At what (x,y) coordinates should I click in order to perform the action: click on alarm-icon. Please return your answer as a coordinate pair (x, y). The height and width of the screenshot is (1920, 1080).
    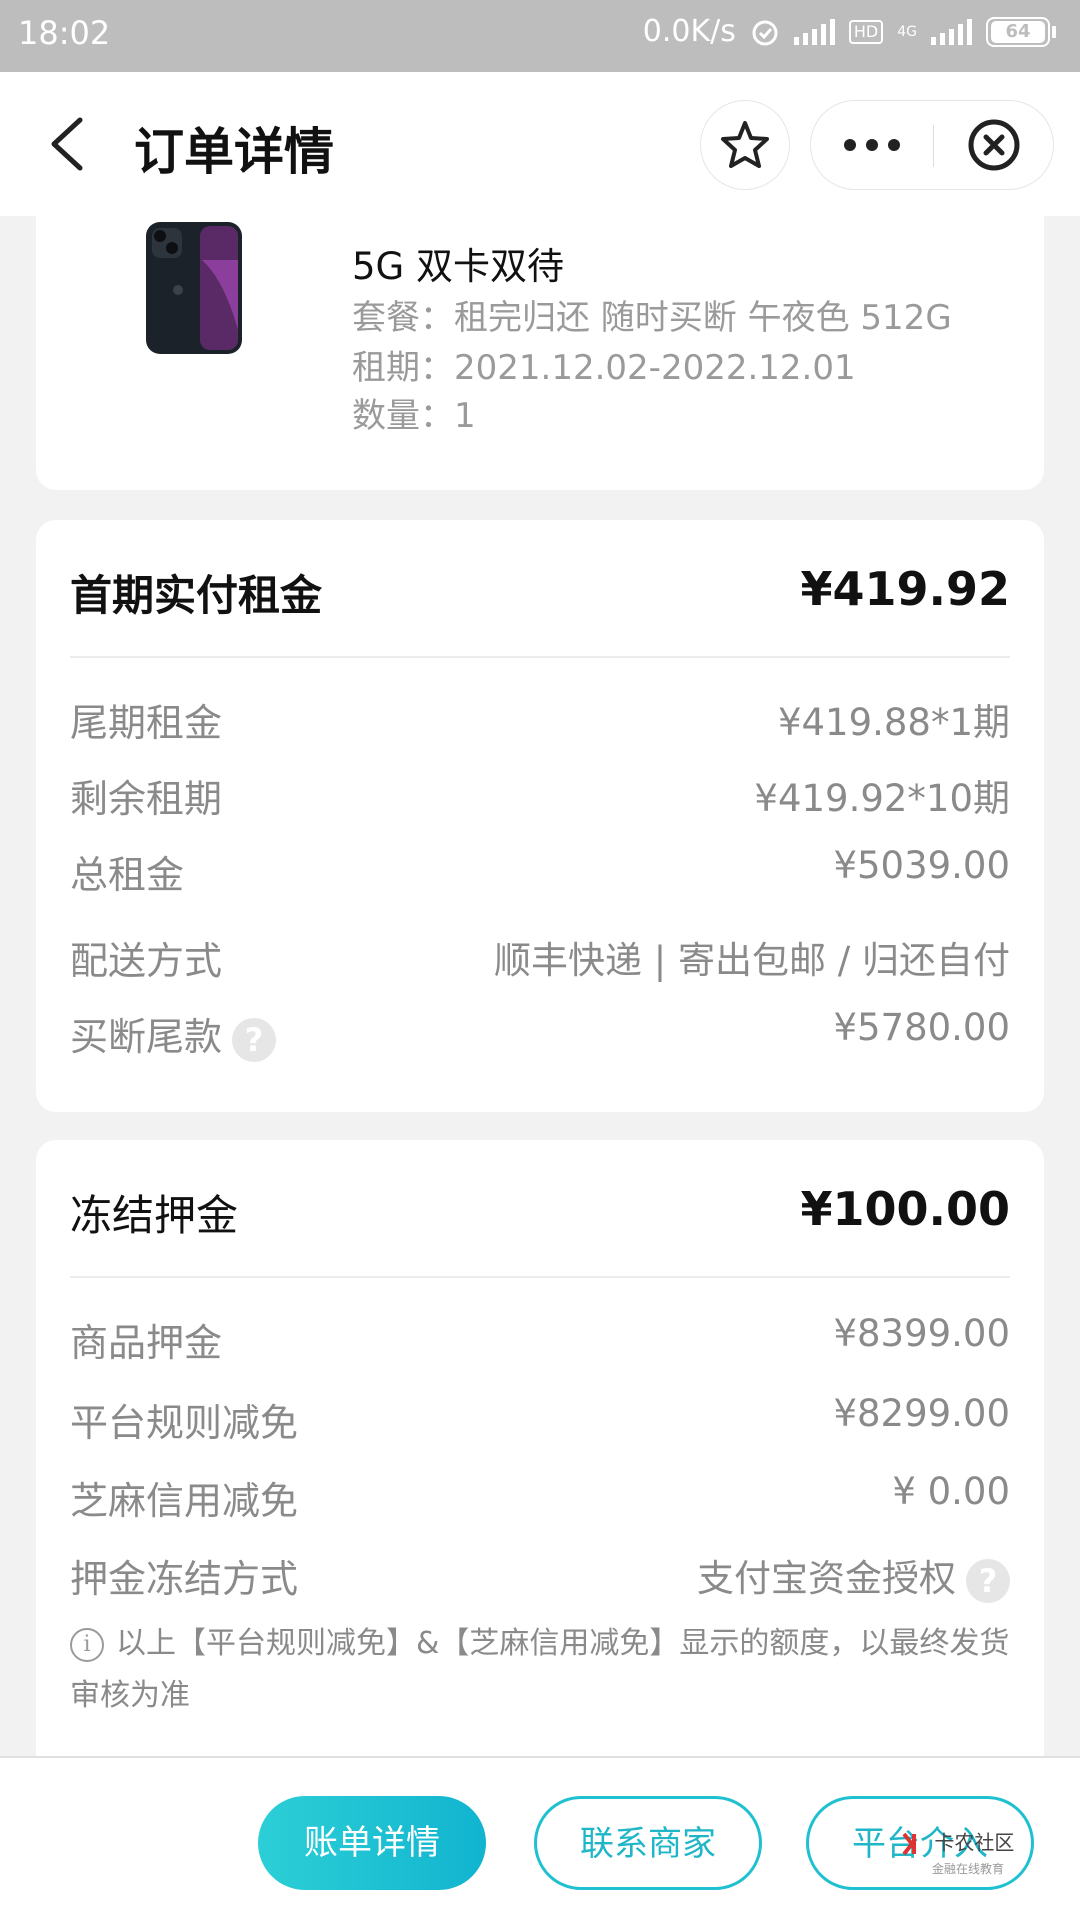
    Looking at the image, I should click on (765, 32).